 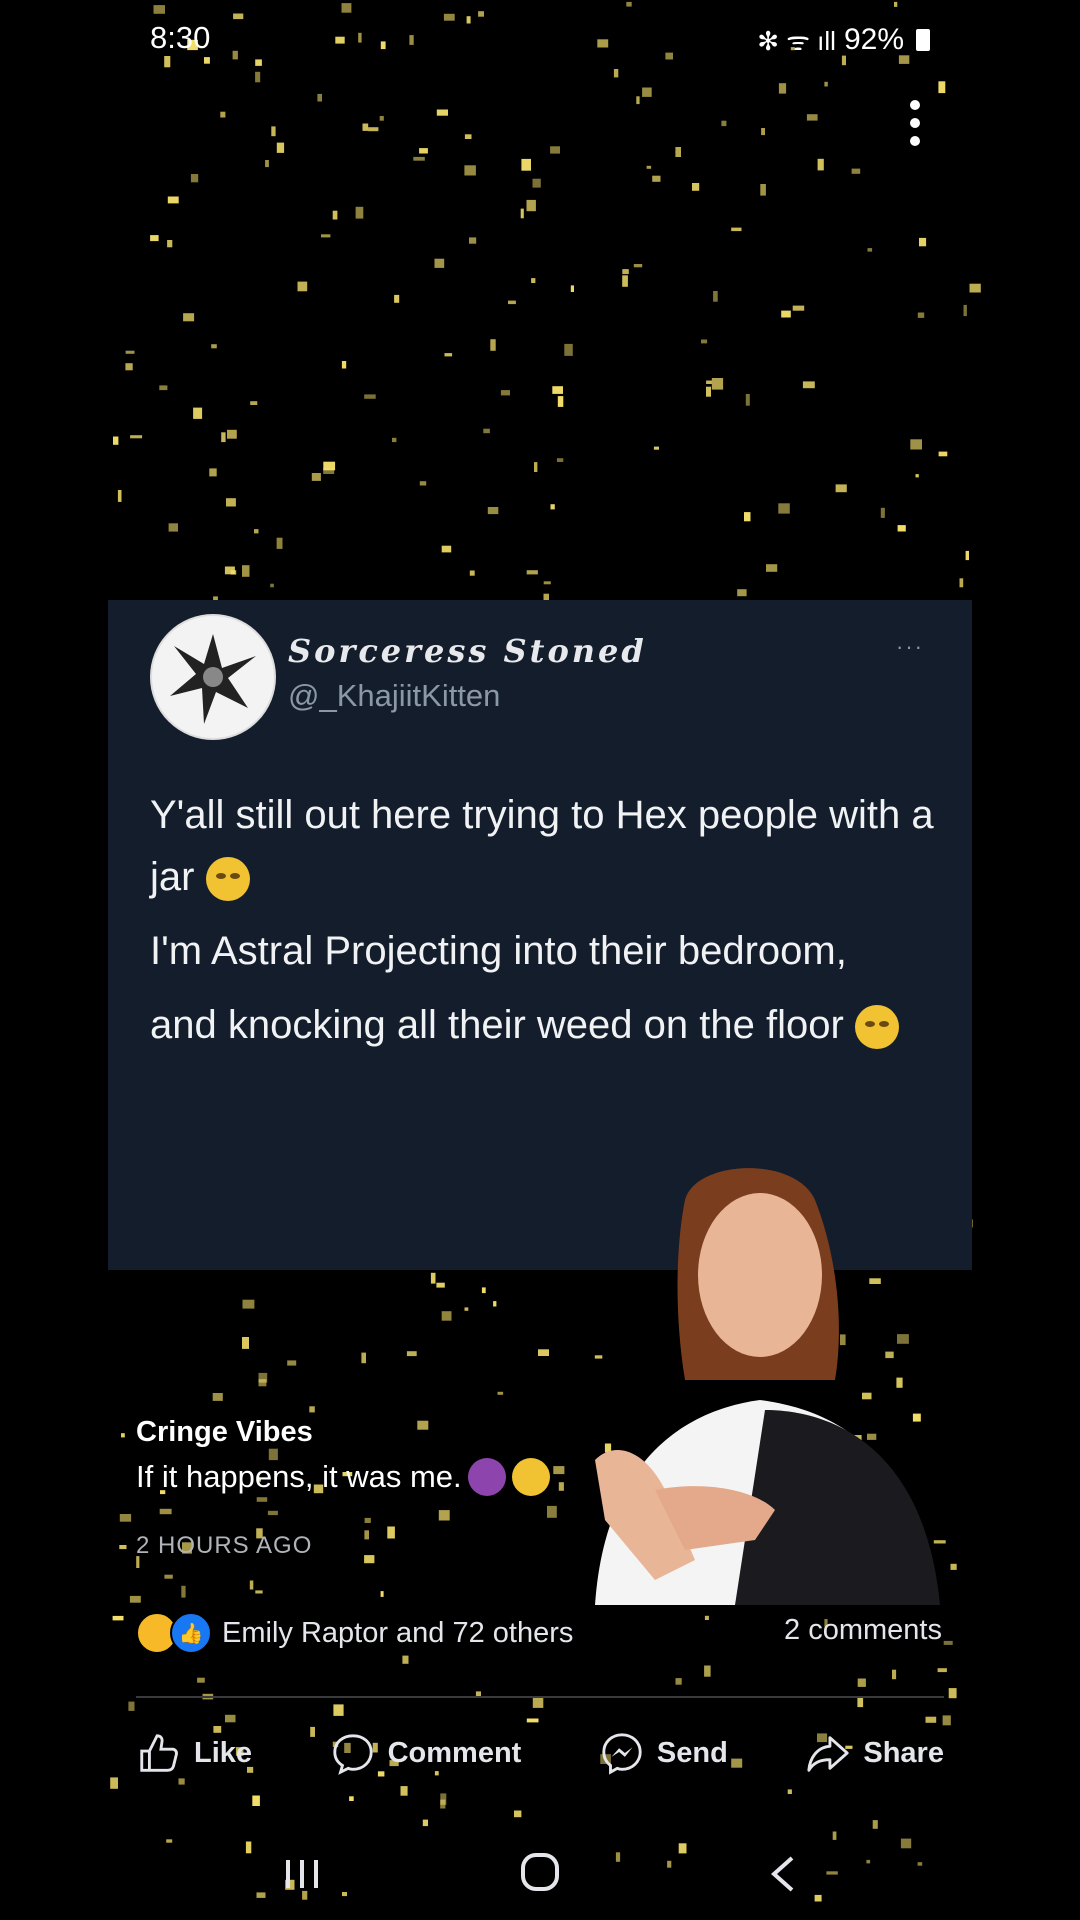 What do you see at coordinates (486, 1477) in the screenshot?
I see `devil-emoji-icon` at bounding box center [486, 1477].